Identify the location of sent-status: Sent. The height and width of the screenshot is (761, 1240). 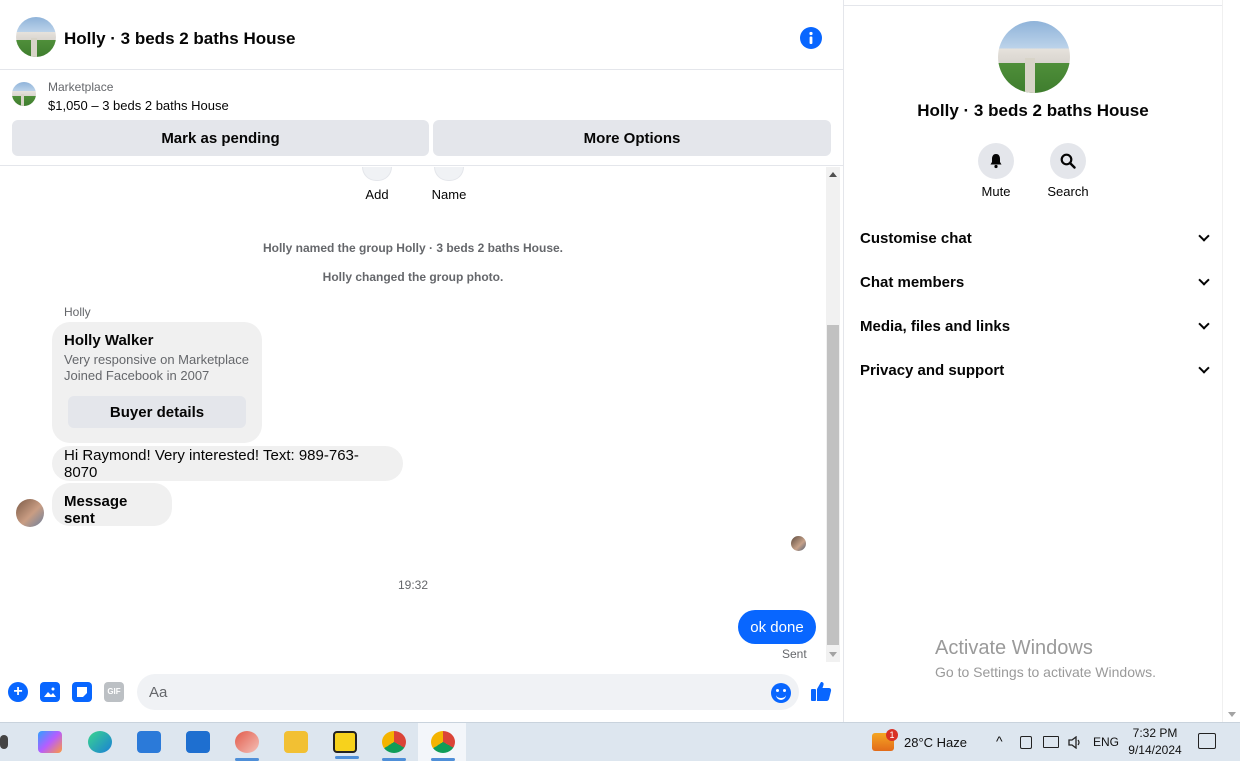
(794, 654).